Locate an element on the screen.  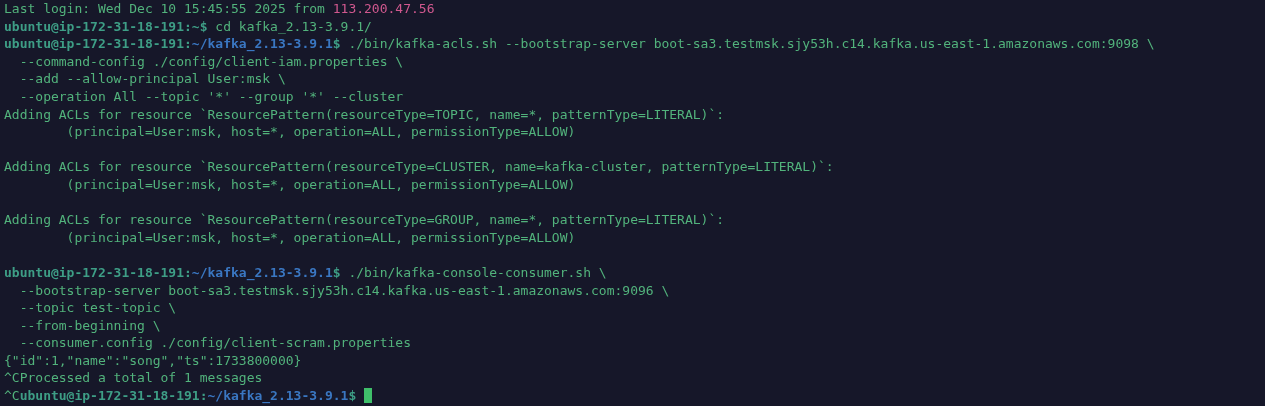
output-text: Adding ACLs for resource `ResourcePattern(resourceType=TOPIC, name=*, patternType=LITERAL)`: is located at coordinates (364, 114).